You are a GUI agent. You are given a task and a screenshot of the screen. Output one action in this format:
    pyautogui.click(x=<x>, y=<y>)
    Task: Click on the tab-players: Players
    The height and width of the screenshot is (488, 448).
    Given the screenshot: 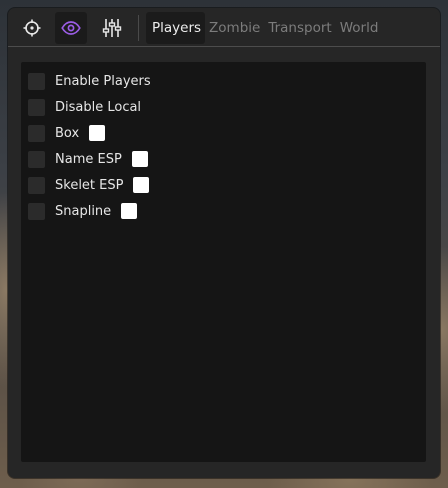 What is the action you would take?
    pyautogui.click(x=176, y=28)
    